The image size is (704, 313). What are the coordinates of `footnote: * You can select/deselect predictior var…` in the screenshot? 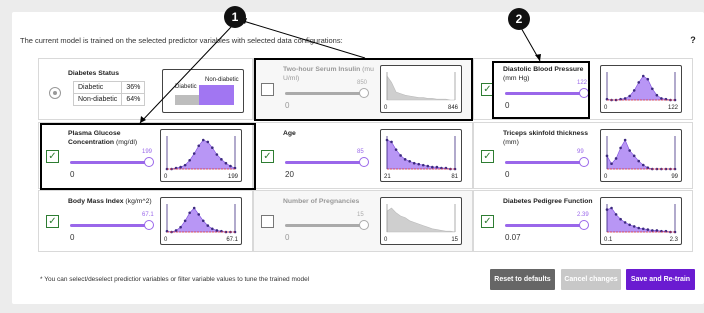 It's located at (175, 279).